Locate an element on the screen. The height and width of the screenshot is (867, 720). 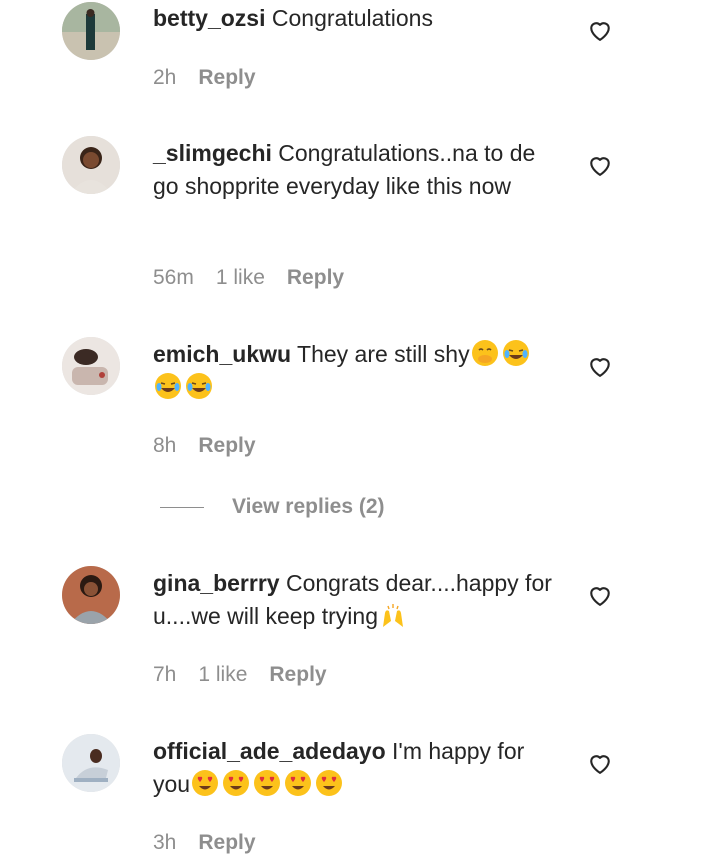
divider is located at coordinates (182, 507).